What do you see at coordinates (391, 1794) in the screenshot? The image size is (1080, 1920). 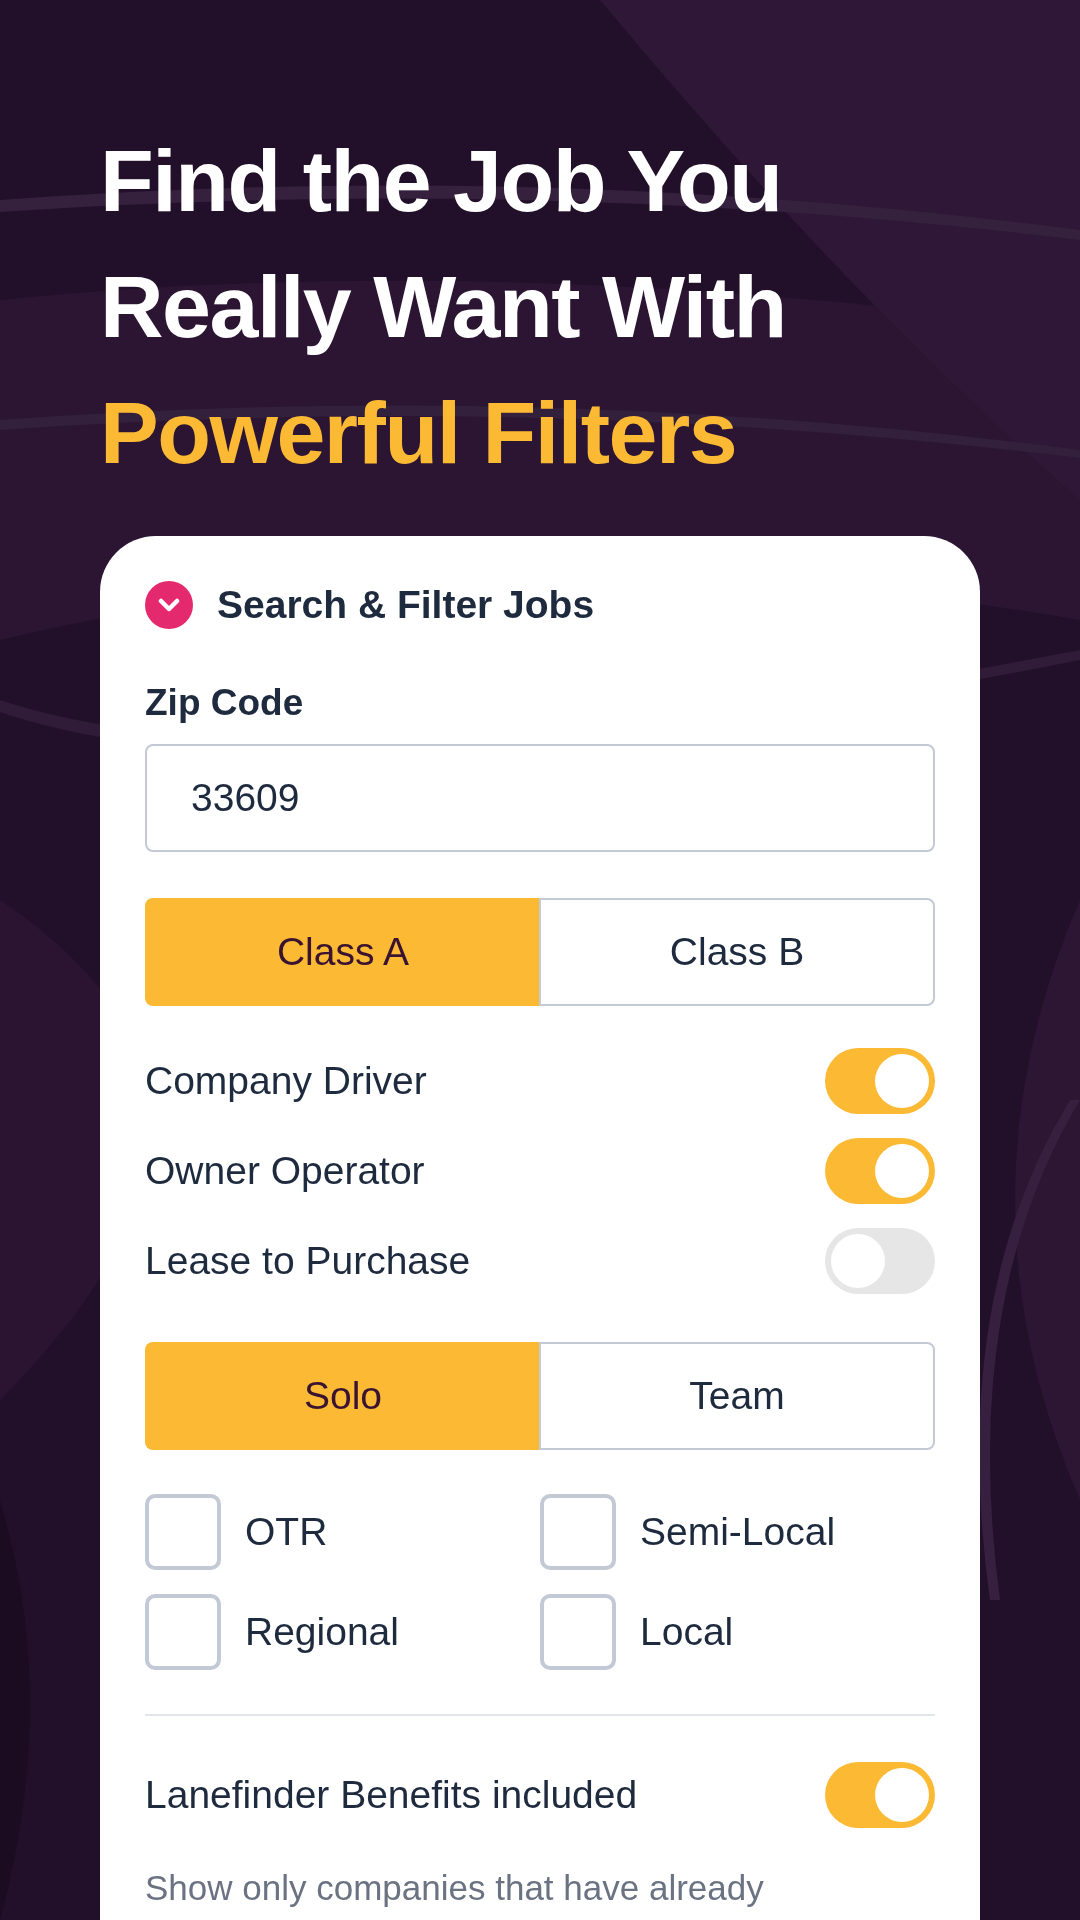 I see `toggle-label: Lanefinder Benefits included` at bounding box center [391, 1794].